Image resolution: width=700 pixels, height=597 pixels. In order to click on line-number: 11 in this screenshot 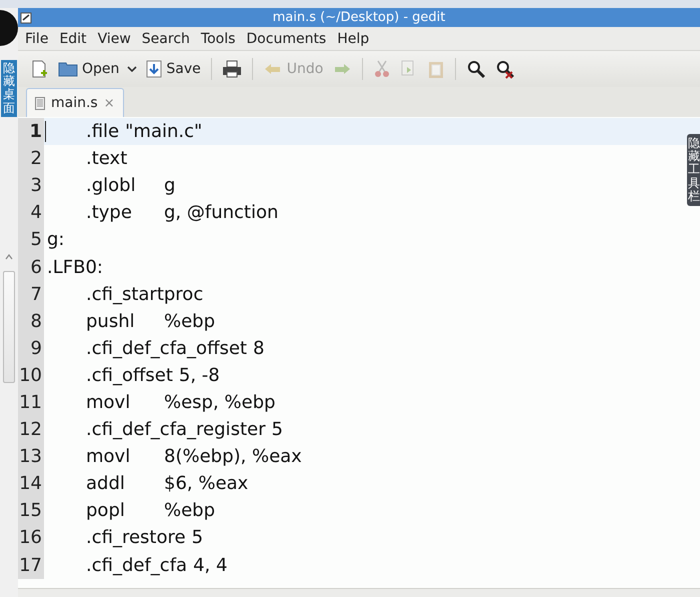, I will do `click(31, 402)`.